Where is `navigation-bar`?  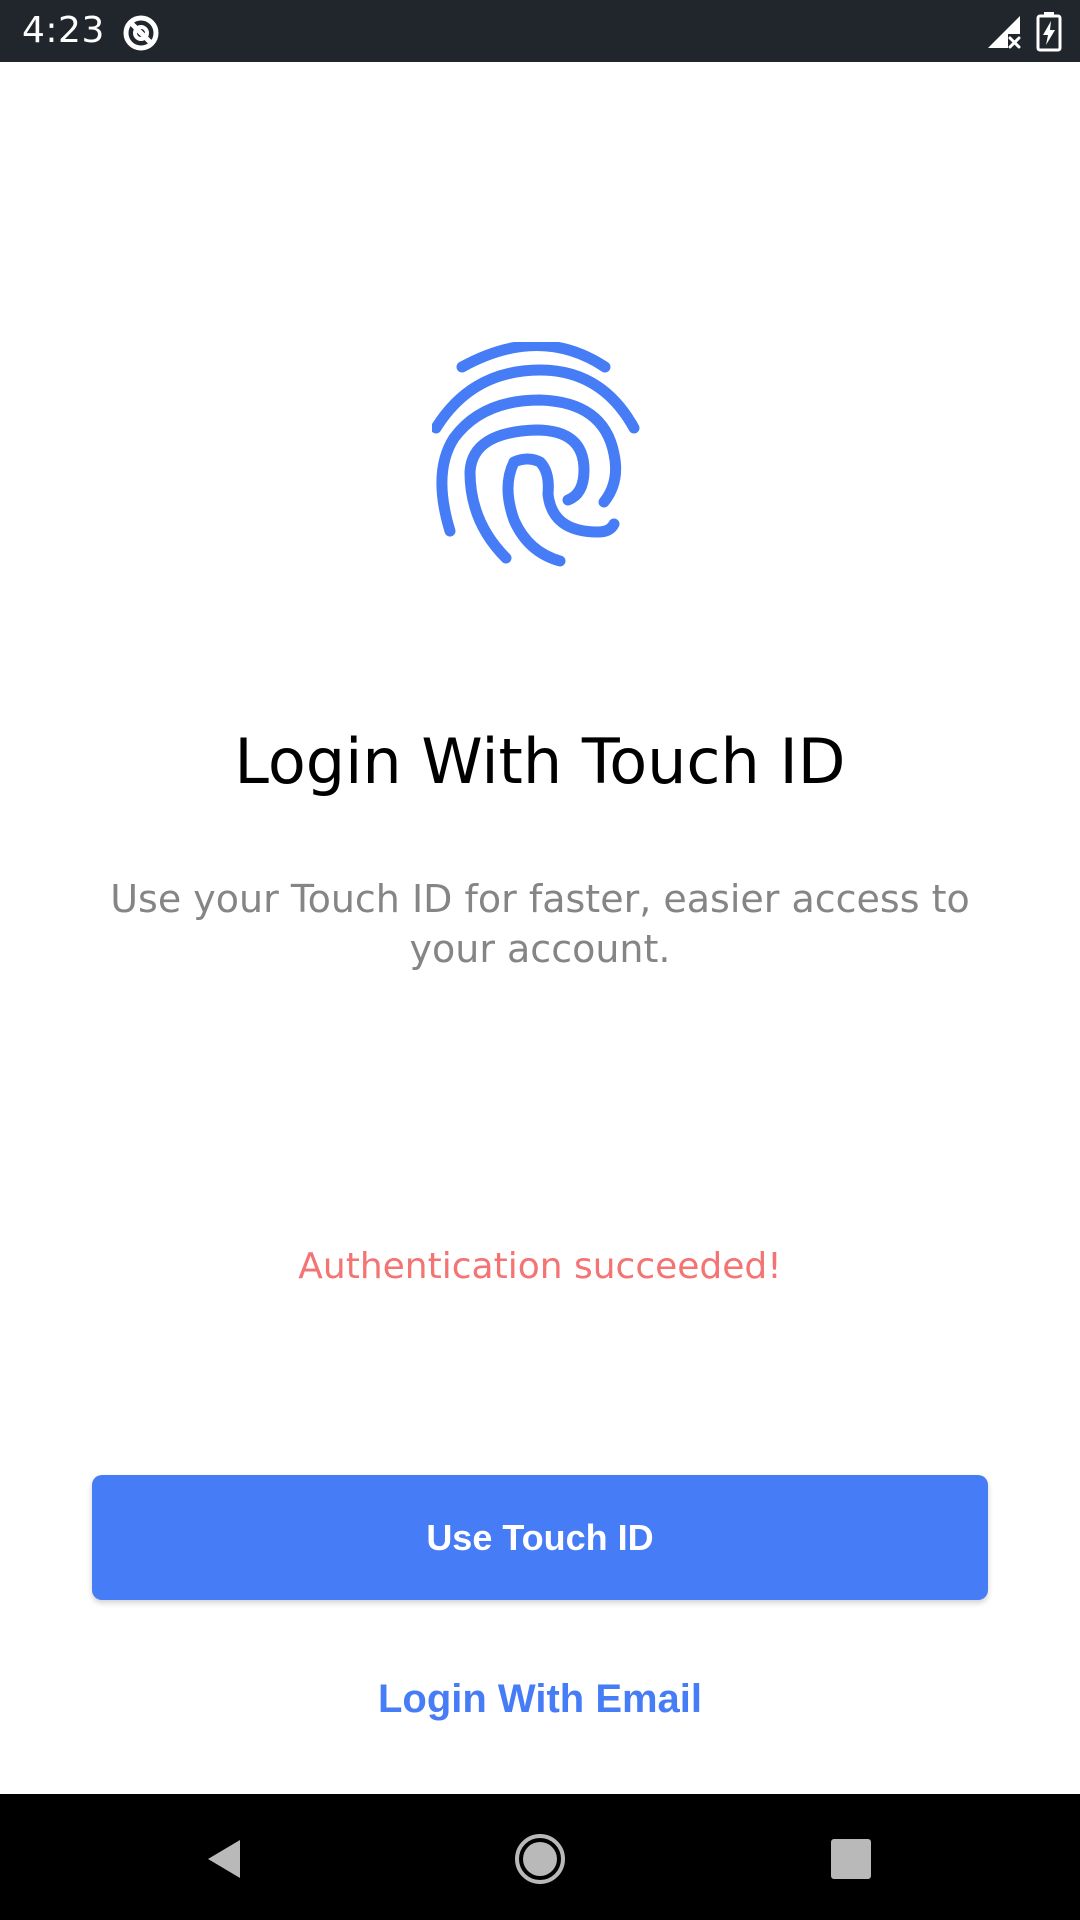
navigation-bar is located at coordinates (540, 1857).